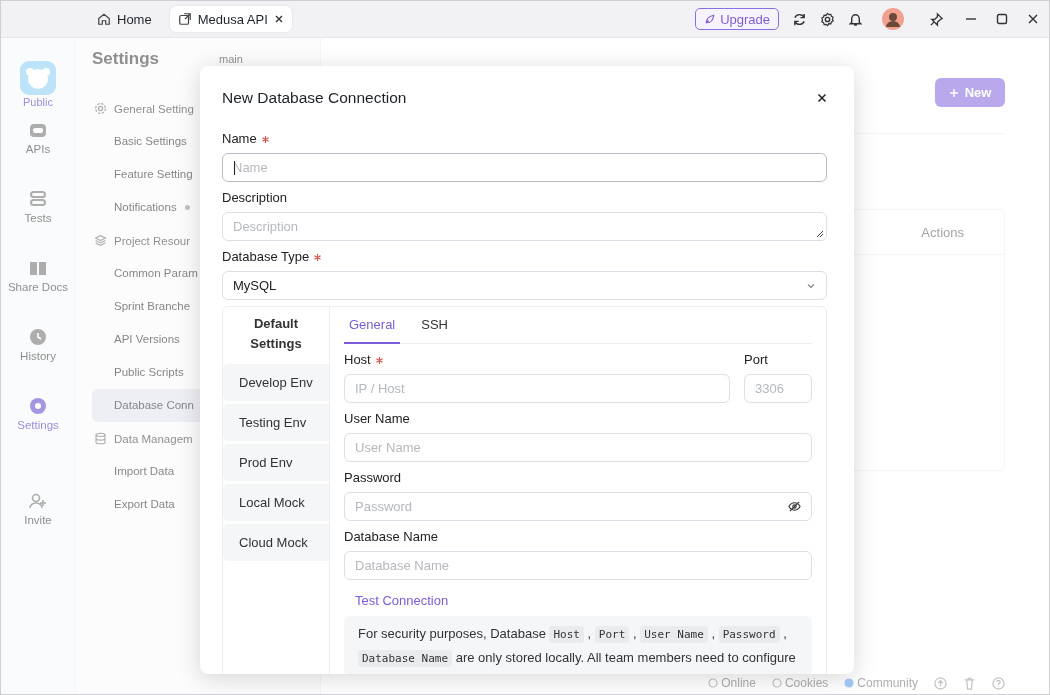 The image size is (1050, 695). Describe the element at coordinates (255, 197) in the screenshot. I see `field-label: Description` at that location.